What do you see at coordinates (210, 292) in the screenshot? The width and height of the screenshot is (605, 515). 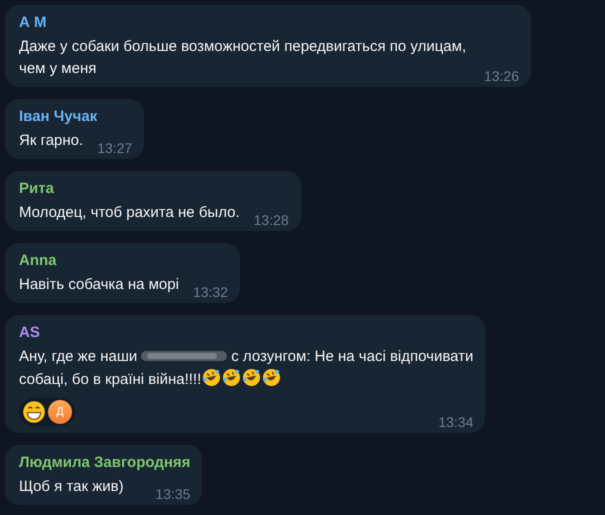 I see `message-time: 13:32` at bounding box center [210, 292].